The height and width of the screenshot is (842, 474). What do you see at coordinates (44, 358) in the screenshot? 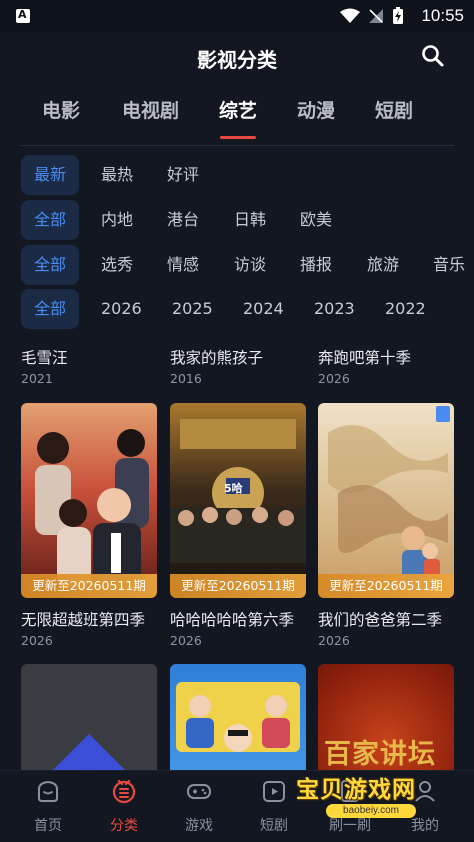
I see `card-title: 毛雪汪` at bounding box center [44, 358].